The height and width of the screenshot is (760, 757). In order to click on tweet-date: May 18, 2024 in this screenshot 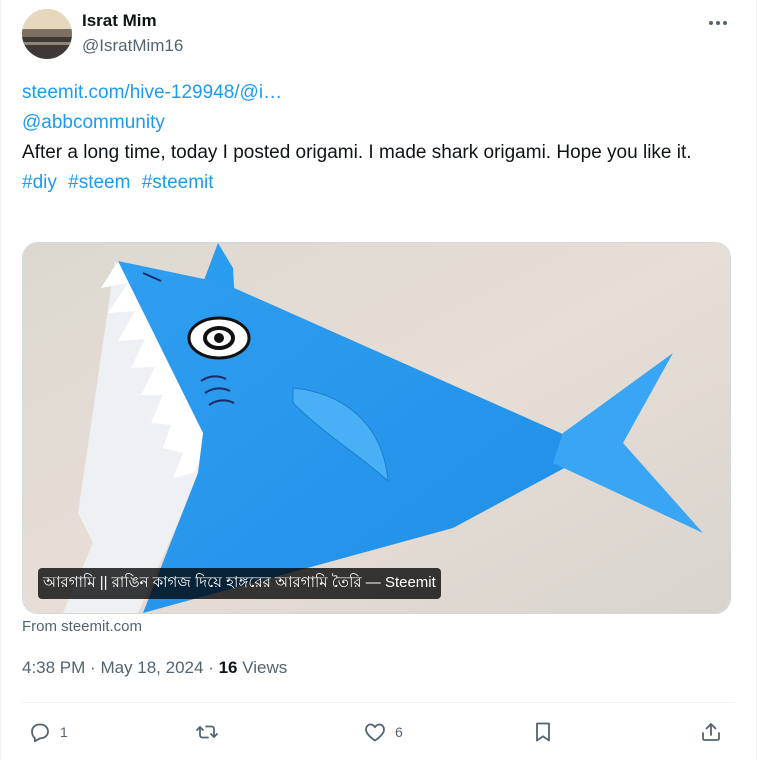, I will do `click(151, 667)`.